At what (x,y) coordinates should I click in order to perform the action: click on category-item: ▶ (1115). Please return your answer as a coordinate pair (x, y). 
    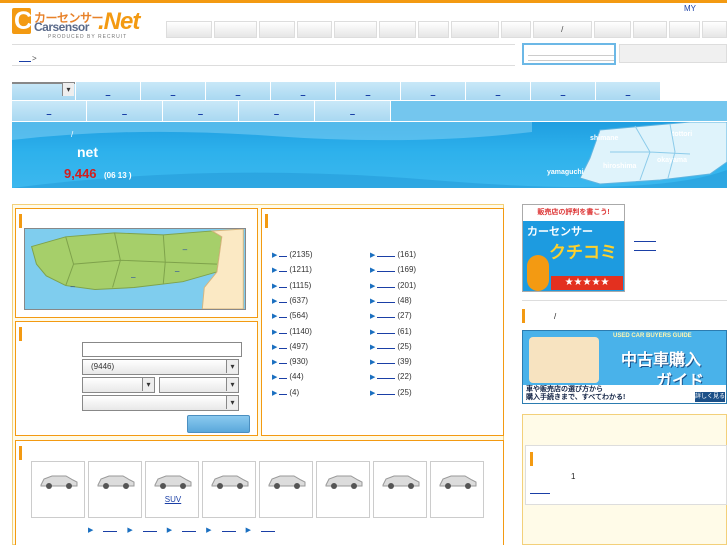
    Looking at the image, I should click on (291, 285).